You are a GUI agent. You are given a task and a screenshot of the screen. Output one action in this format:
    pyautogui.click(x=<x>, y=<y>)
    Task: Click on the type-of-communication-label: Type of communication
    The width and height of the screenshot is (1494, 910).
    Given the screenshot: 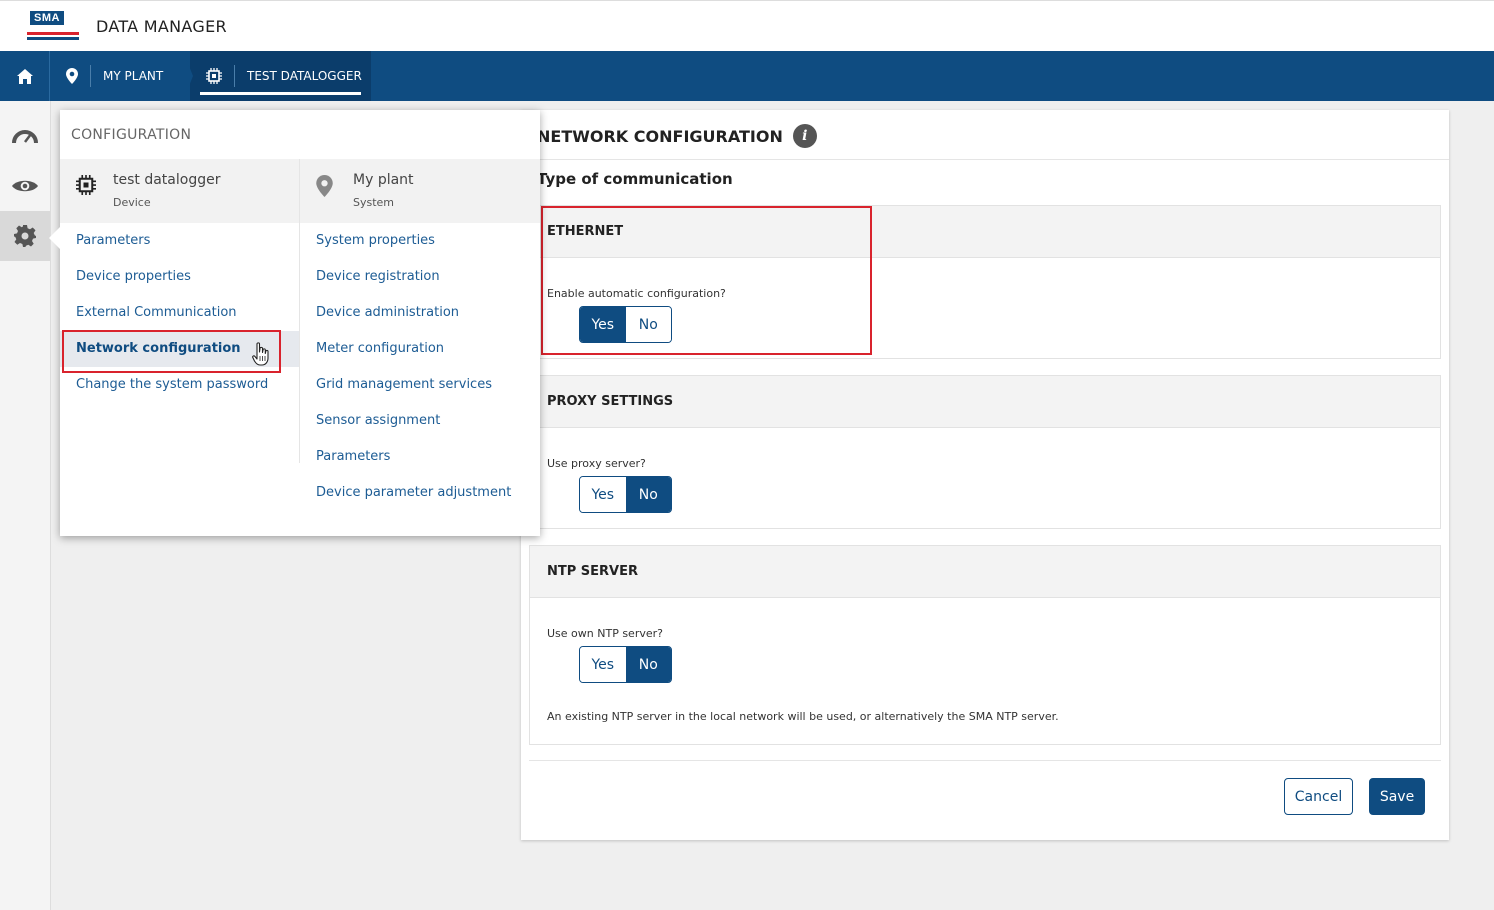 What is the action you would take?
    pyautogui.click(x=635, y=179)
    